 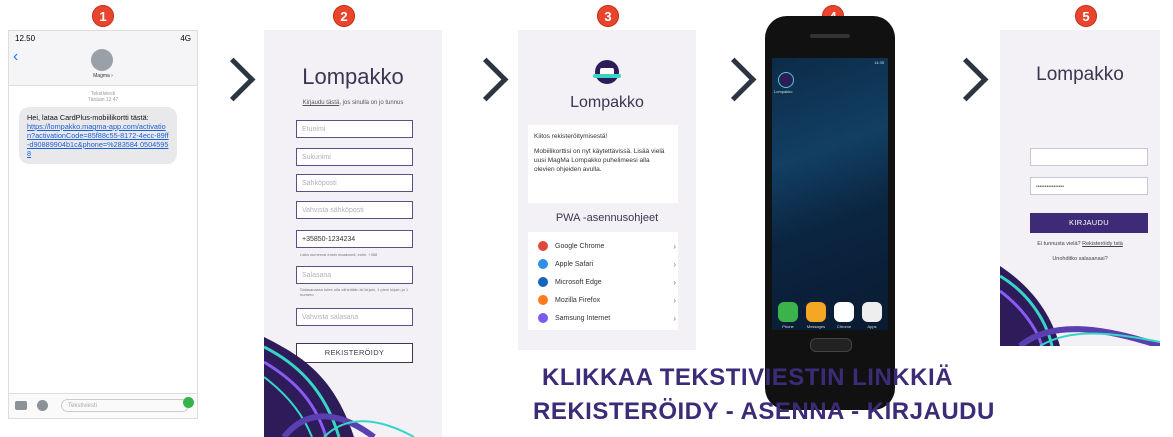 What do you see at coordinates (786, 80) in the screenshot?
I see `lompakko-app-icon` at bounding box center [786, 80].